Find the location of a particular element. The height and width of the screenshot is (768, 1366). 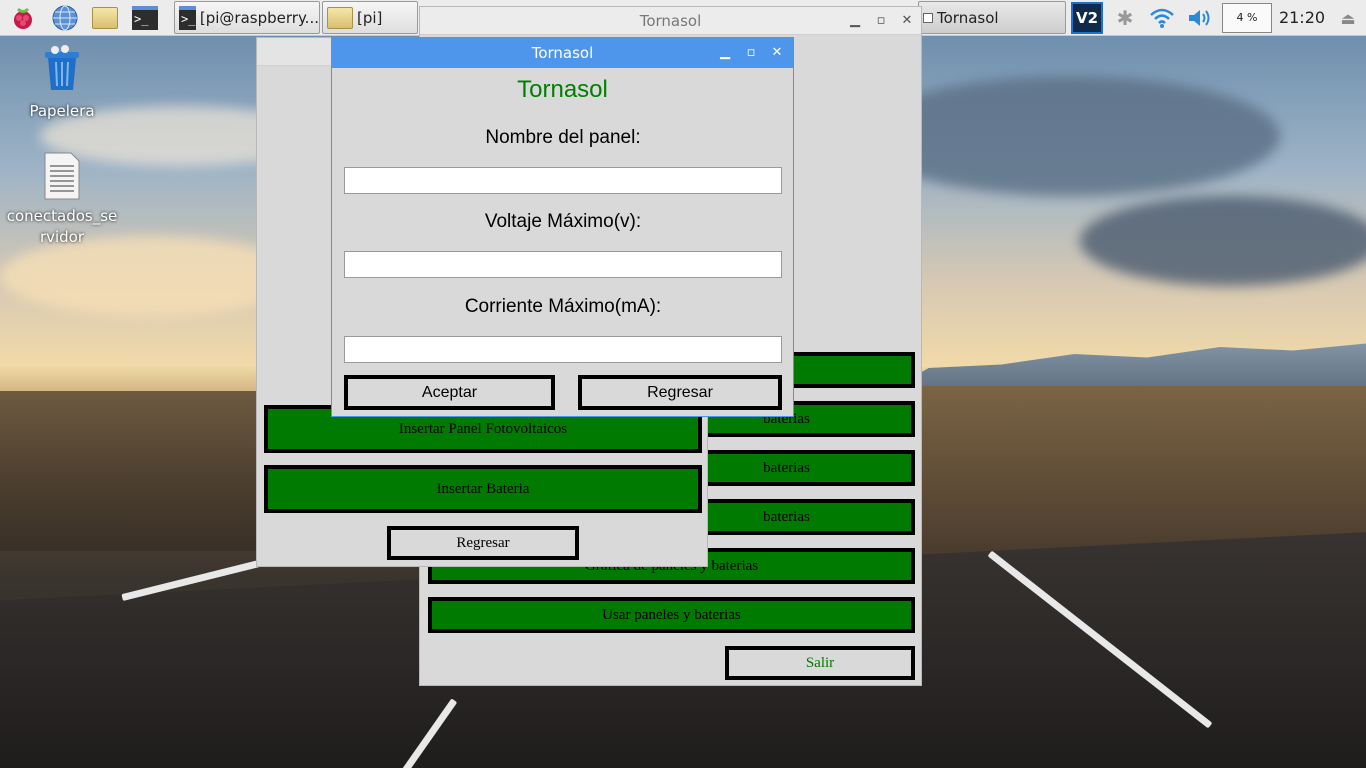

task-file-manager: [pi] is located at coordinates (370, 17).